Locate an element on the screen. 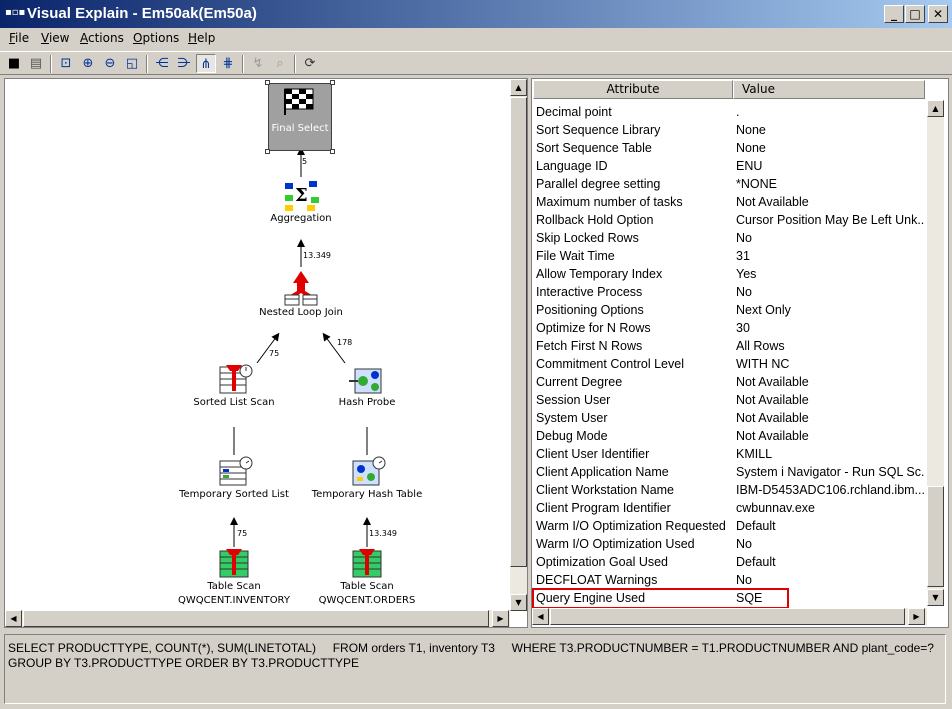 This screenshot has height=709, width=952. table-row: Decimal point. is located at coordinates (728, 112).